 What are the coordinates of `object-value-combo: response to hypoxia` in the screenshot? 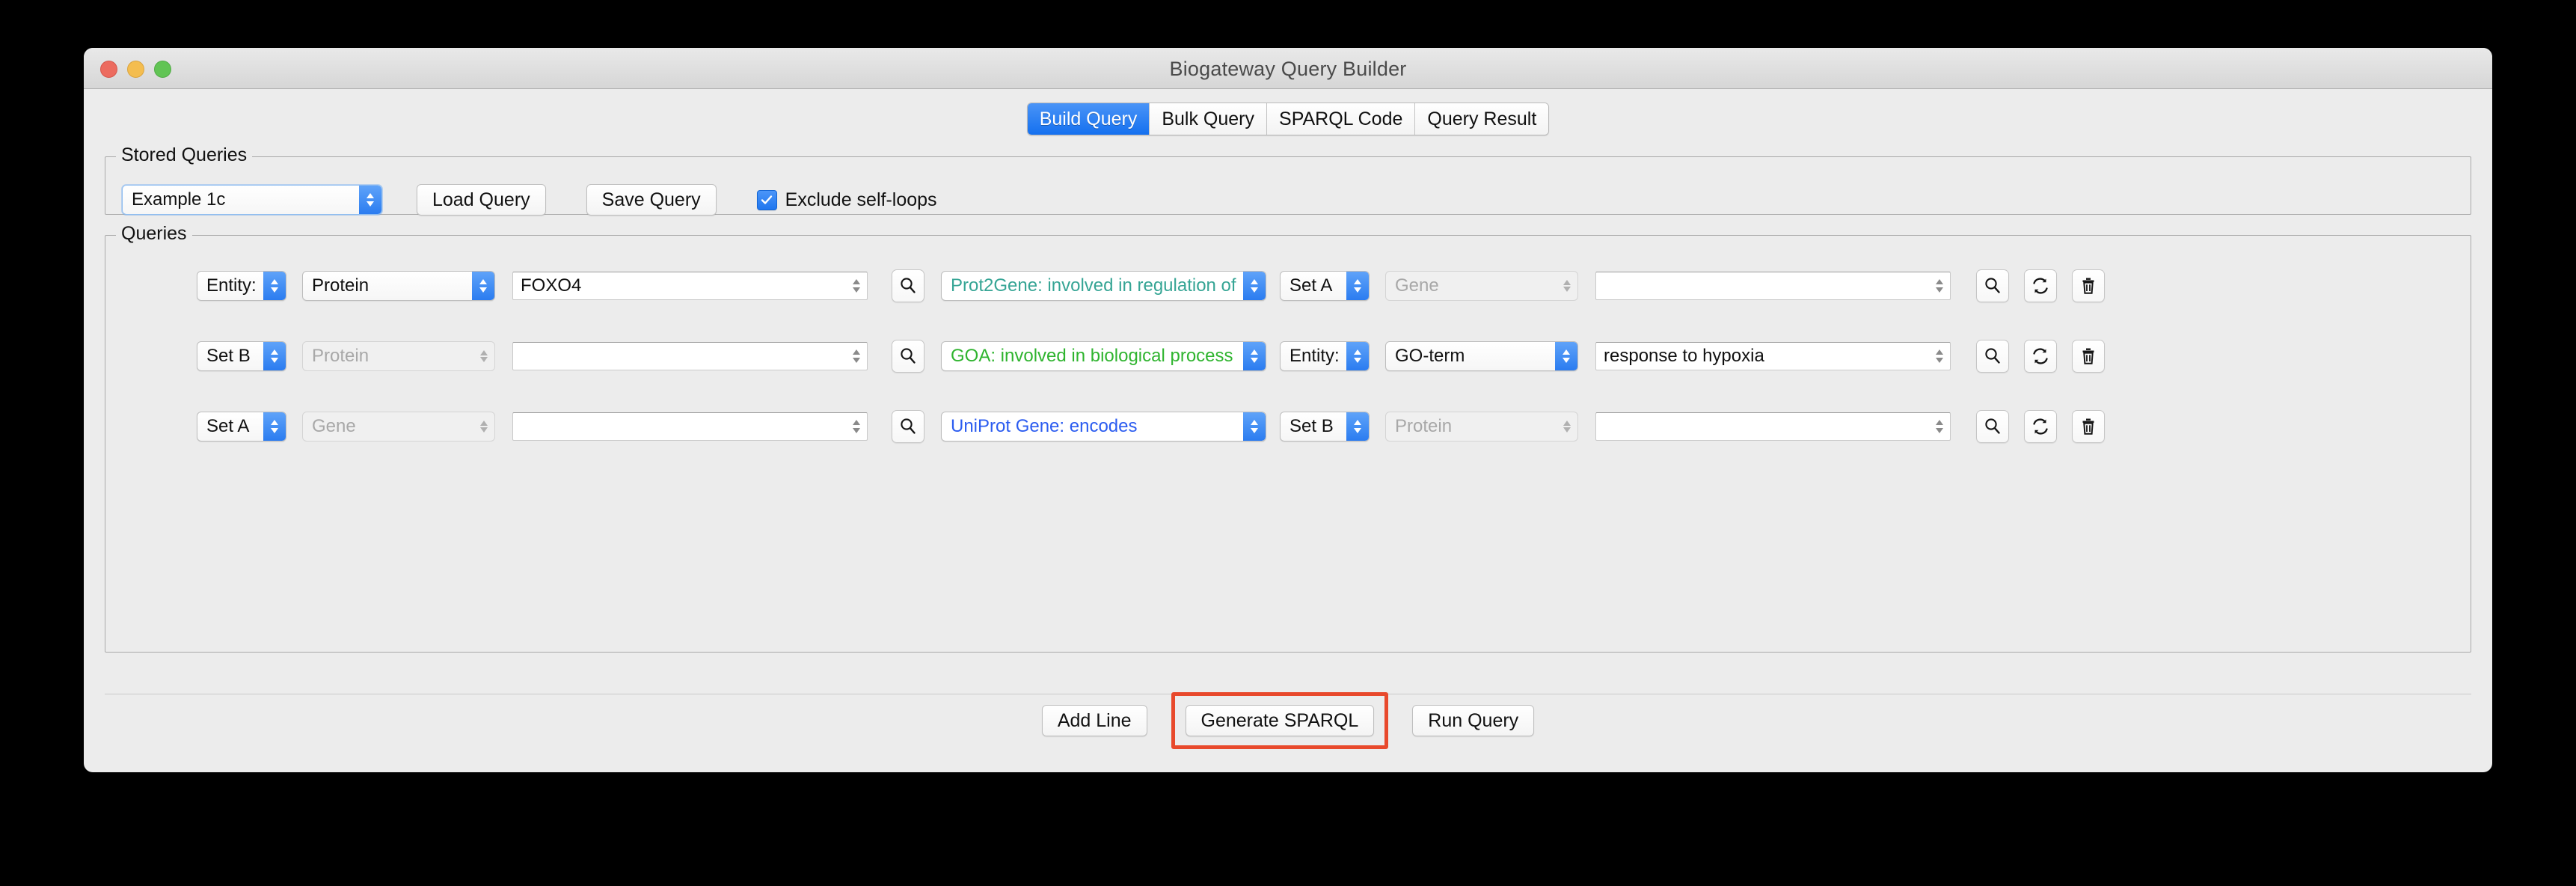 It's located at (1773, 356).